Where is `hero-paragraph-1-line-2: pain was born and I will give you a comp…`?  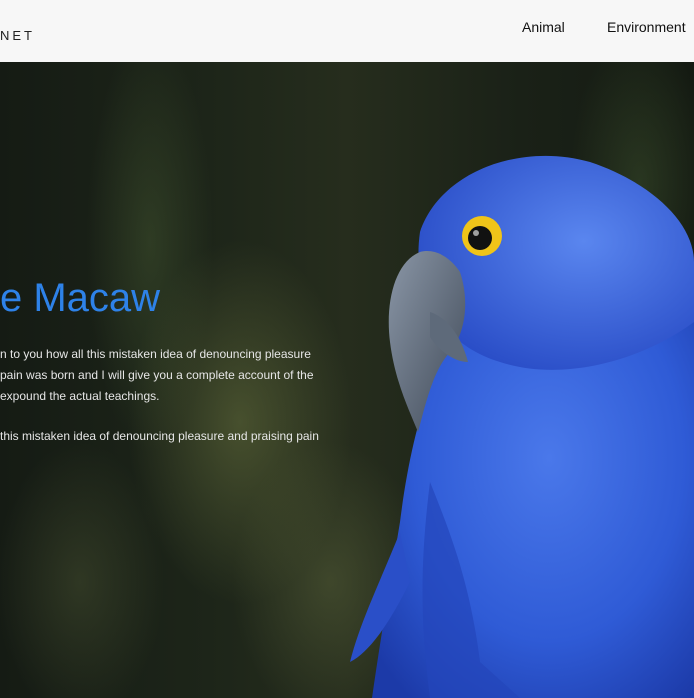 hero-paragraph-1-line-2: pain was born and I will give you a comp… is located at coordinates (157, 375).